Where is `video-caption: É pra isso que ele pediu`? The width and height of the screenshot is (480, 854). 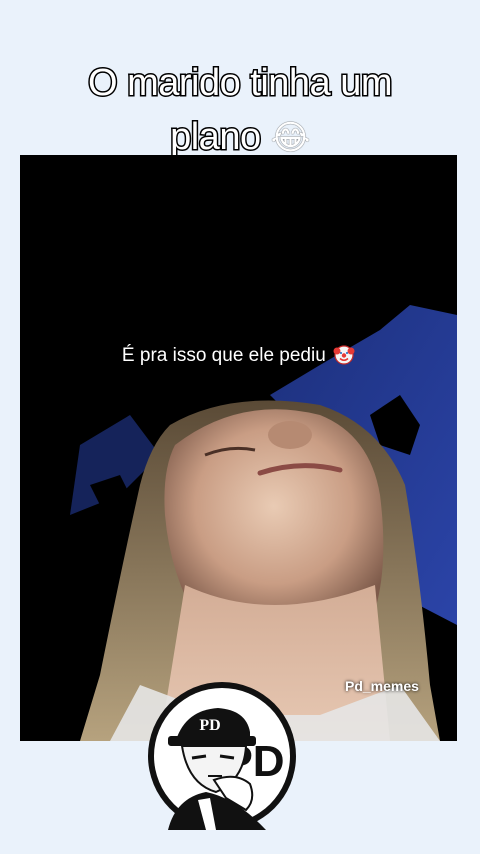
video-caption: É pra isso que ele pediu is located at coordinates (238, 355).